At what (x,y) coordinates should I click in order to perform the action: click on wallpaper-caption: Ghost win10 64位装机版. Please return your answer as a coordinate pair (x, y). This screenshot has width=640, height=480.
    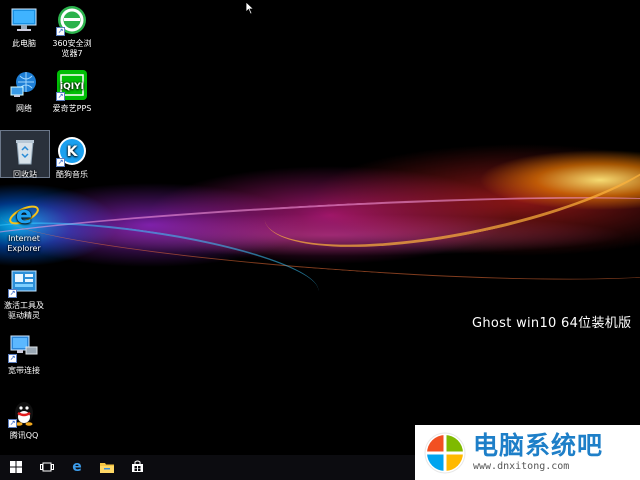
    Looking at the image, I should click on (552, 323).